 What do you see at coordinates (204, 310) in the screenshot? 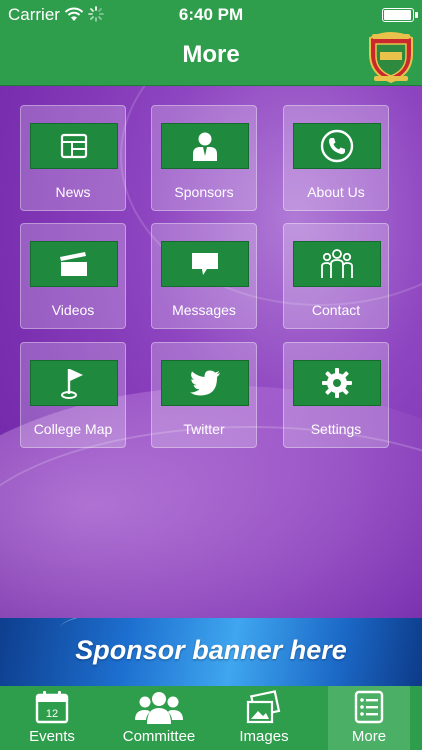
I see `menu-tile-label: Messages` at bounding box center [204, 310].